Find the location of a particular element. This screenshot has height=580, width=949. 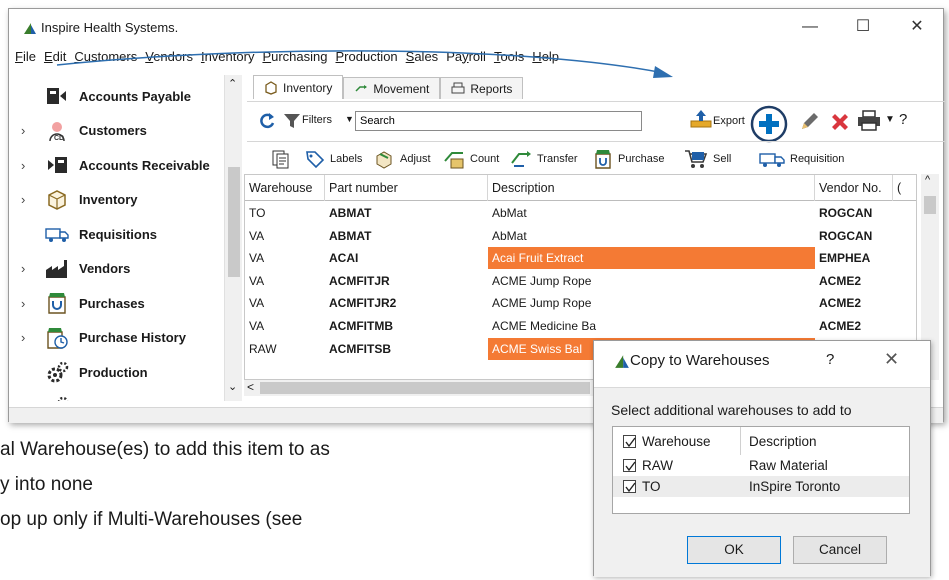

menu-purchasing: Purchasing is located at coordinates (294, 56).